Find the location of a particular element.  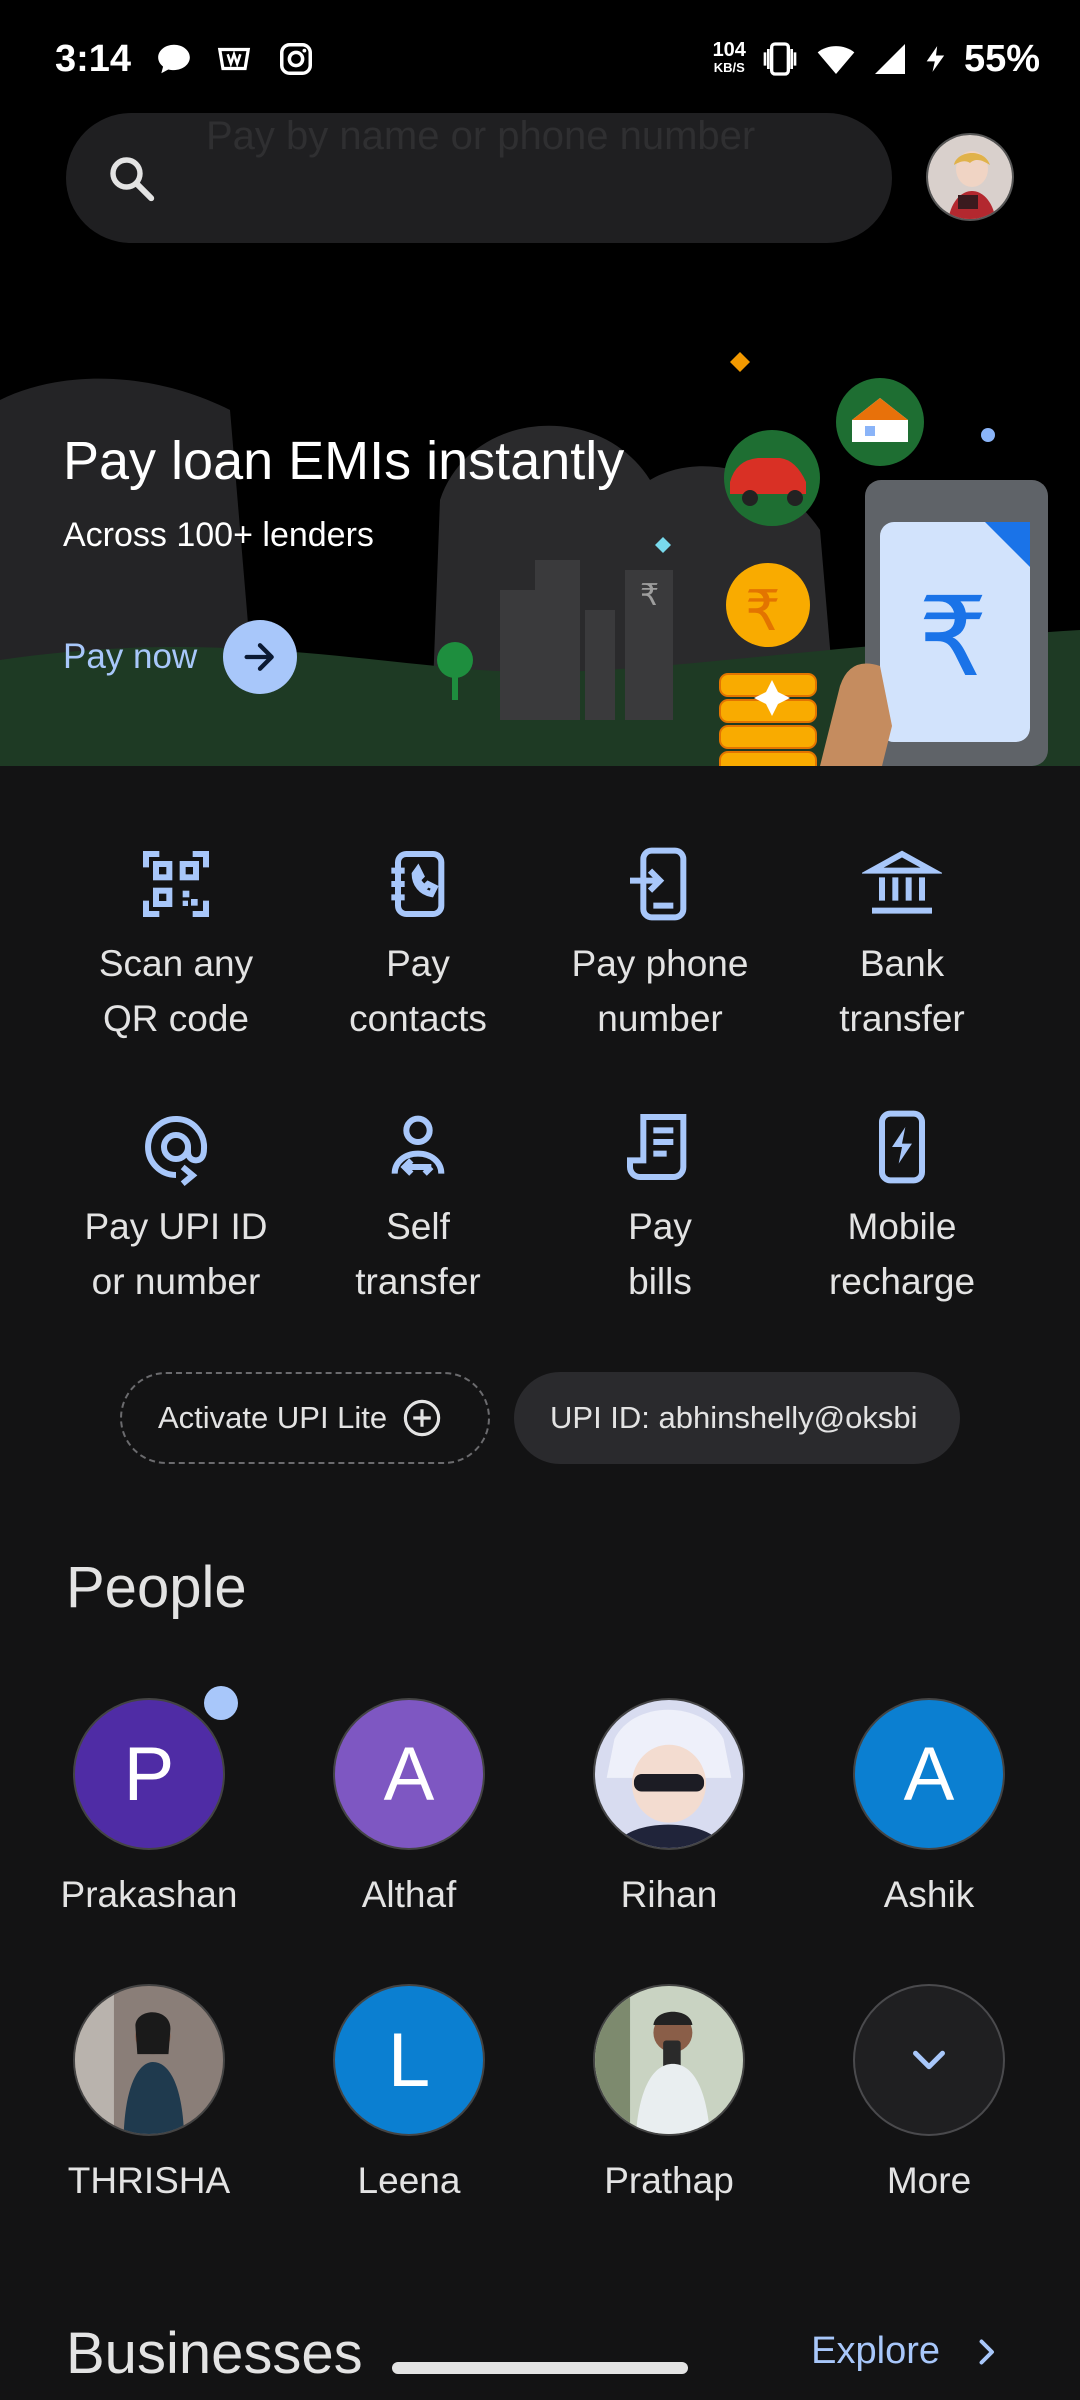

upi-id-chip: UPI ID: abhinshelly@oksbi is located at coordinates (737, 1418).